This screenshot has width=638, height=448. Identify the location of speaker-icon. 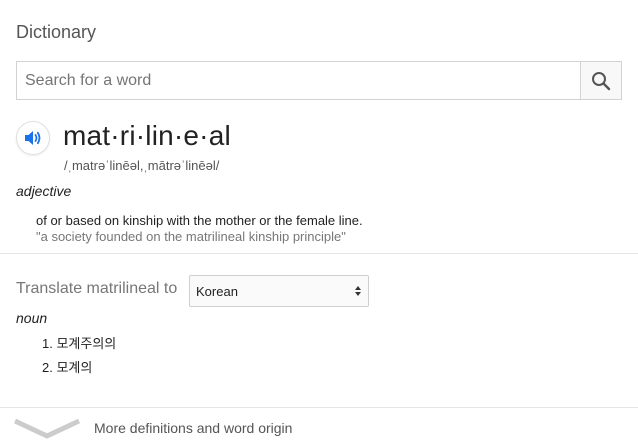
(33, 138).